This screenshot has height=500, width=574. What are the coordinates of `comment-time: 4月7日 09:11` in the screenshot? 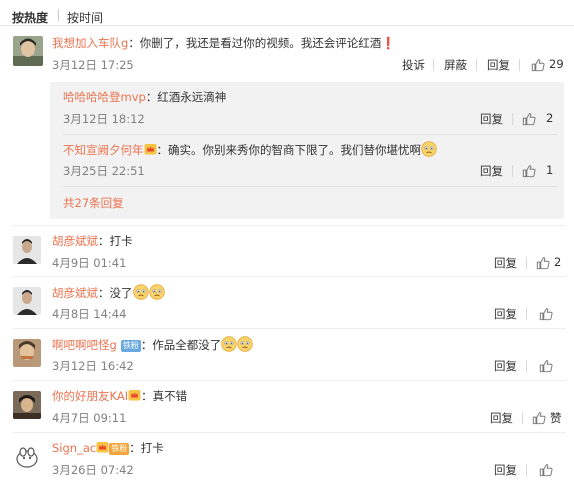 It's located at (89, 418).